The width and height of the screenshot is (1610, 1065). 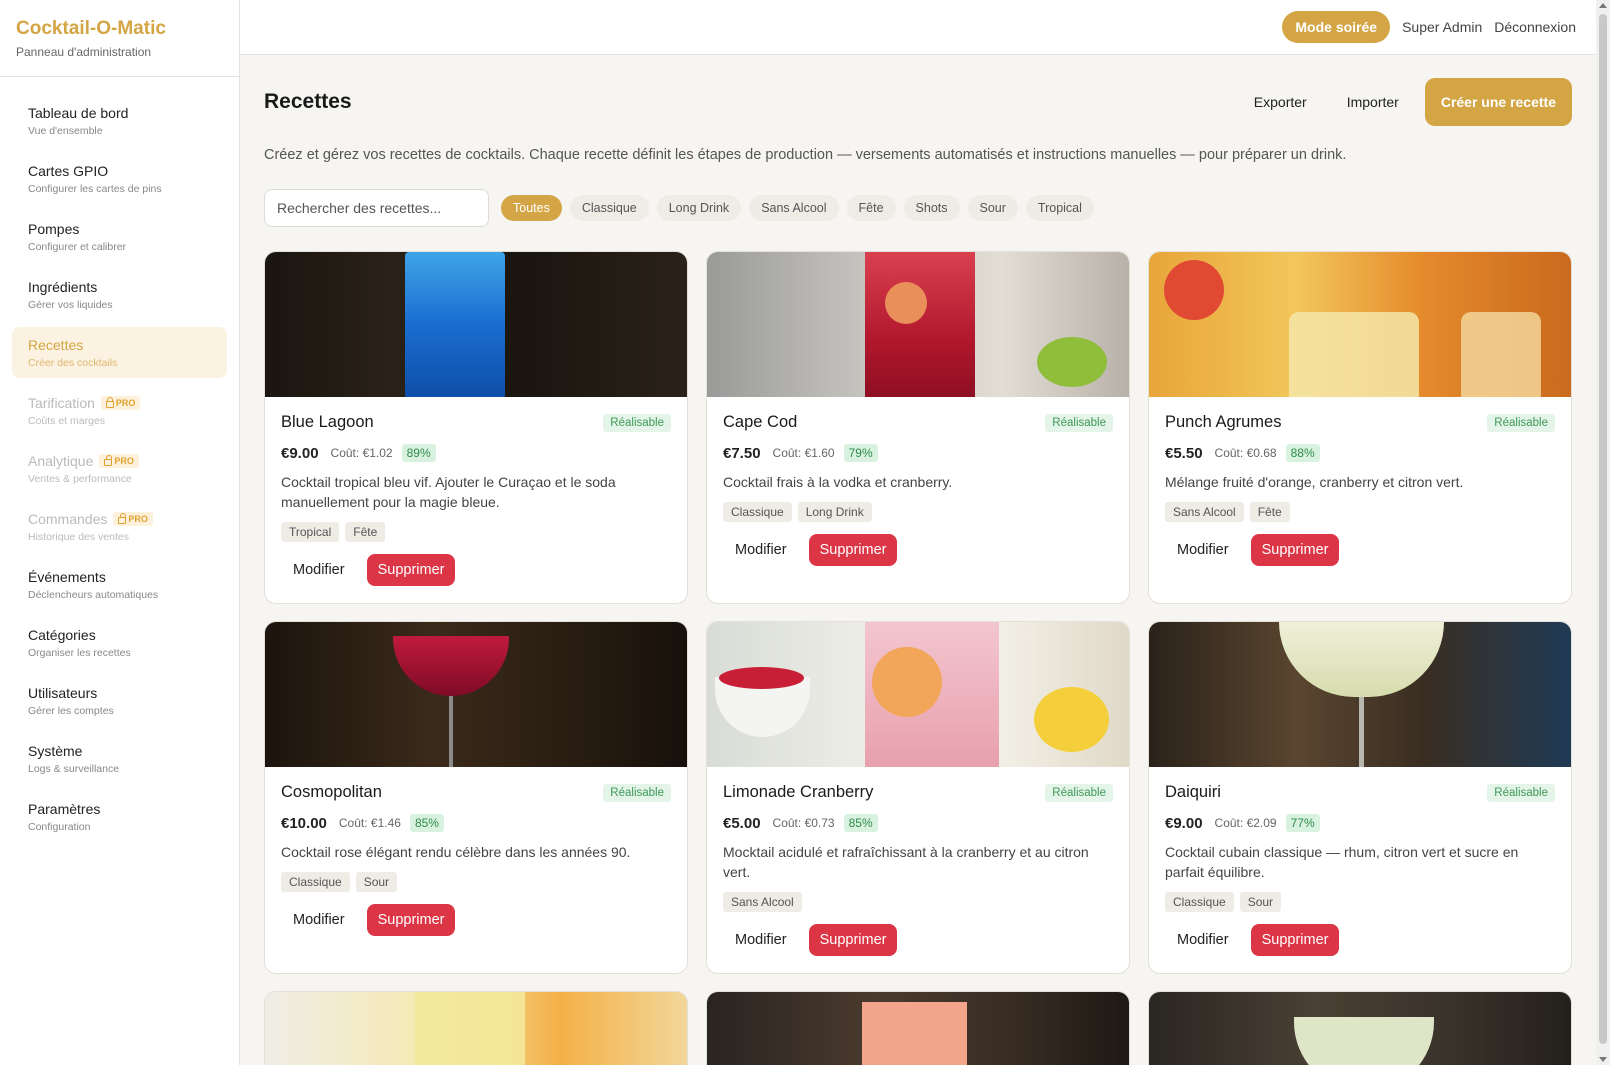 I want to click on sidebar-item-settings: Paramètres Configuration, so click(x=119, y=816).